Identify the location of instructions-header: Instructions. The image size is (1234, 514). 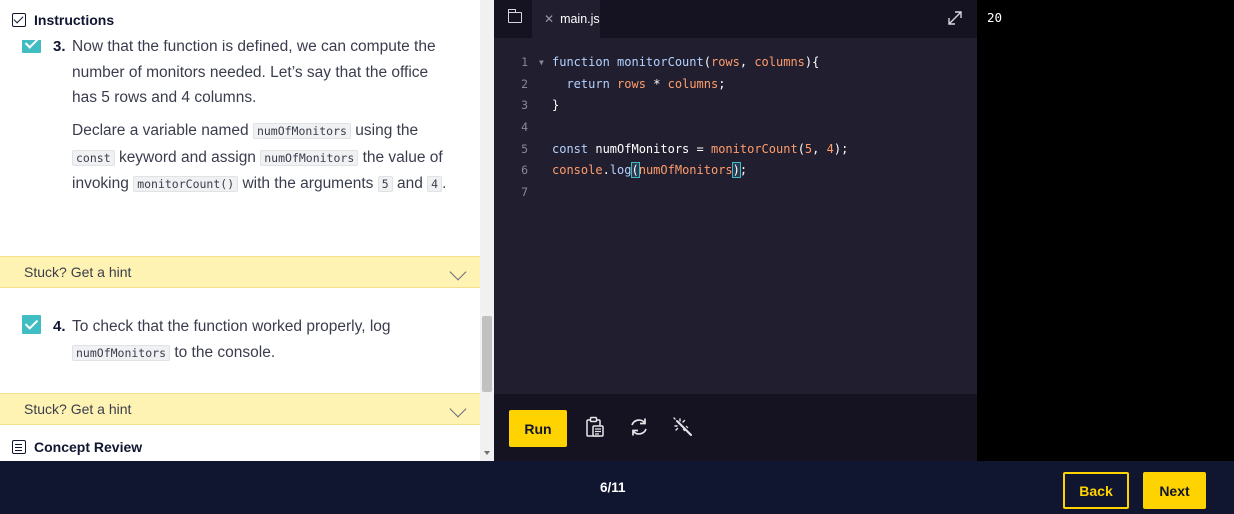
(240, 20).